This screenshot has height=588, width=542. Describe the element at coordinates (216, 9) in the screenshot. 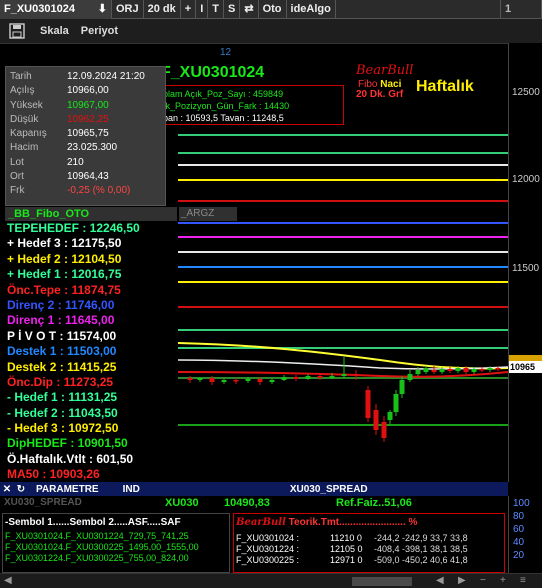

I see `t-button: T` at that location.